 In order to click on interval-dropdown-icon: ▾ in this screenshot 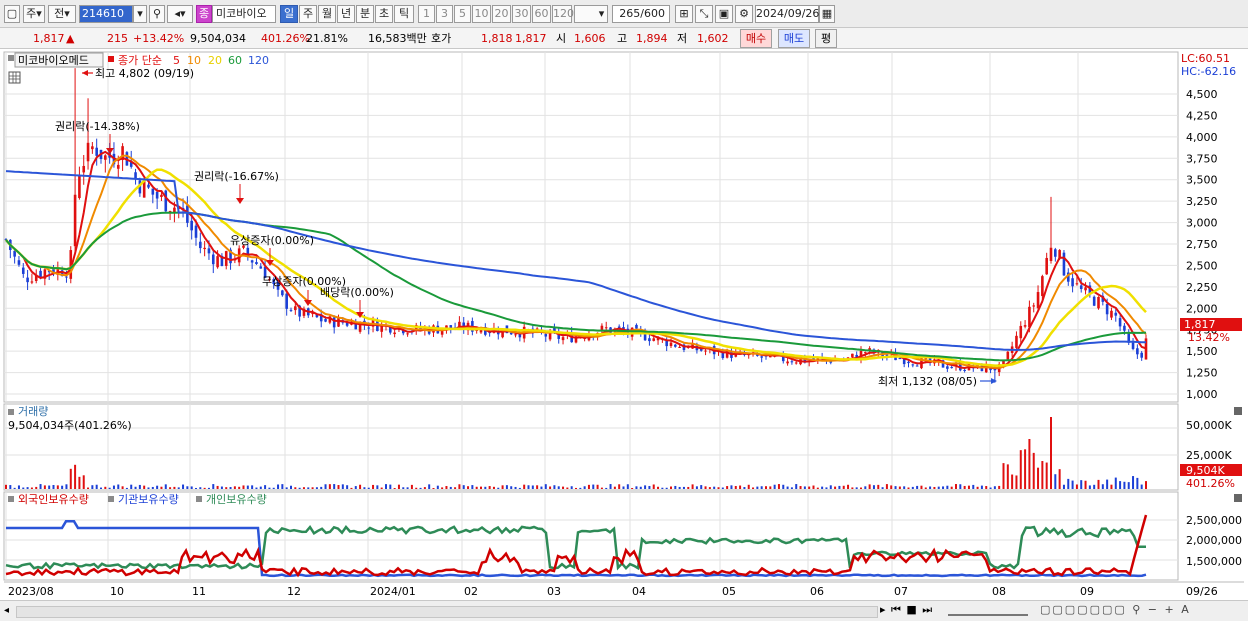, I will do `click(602, 14)`.